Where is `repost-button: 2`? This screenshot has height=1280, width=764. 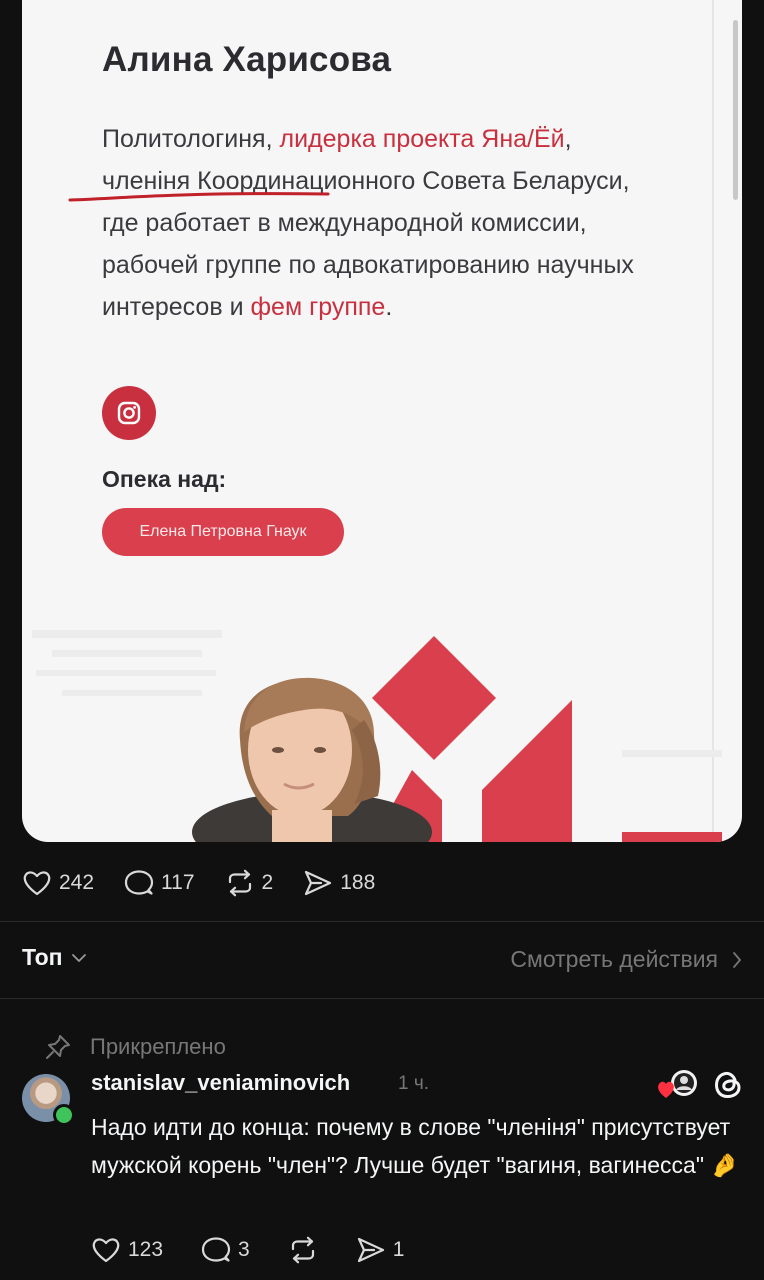 repost-button: 2 is located at coordinates (249, 883).